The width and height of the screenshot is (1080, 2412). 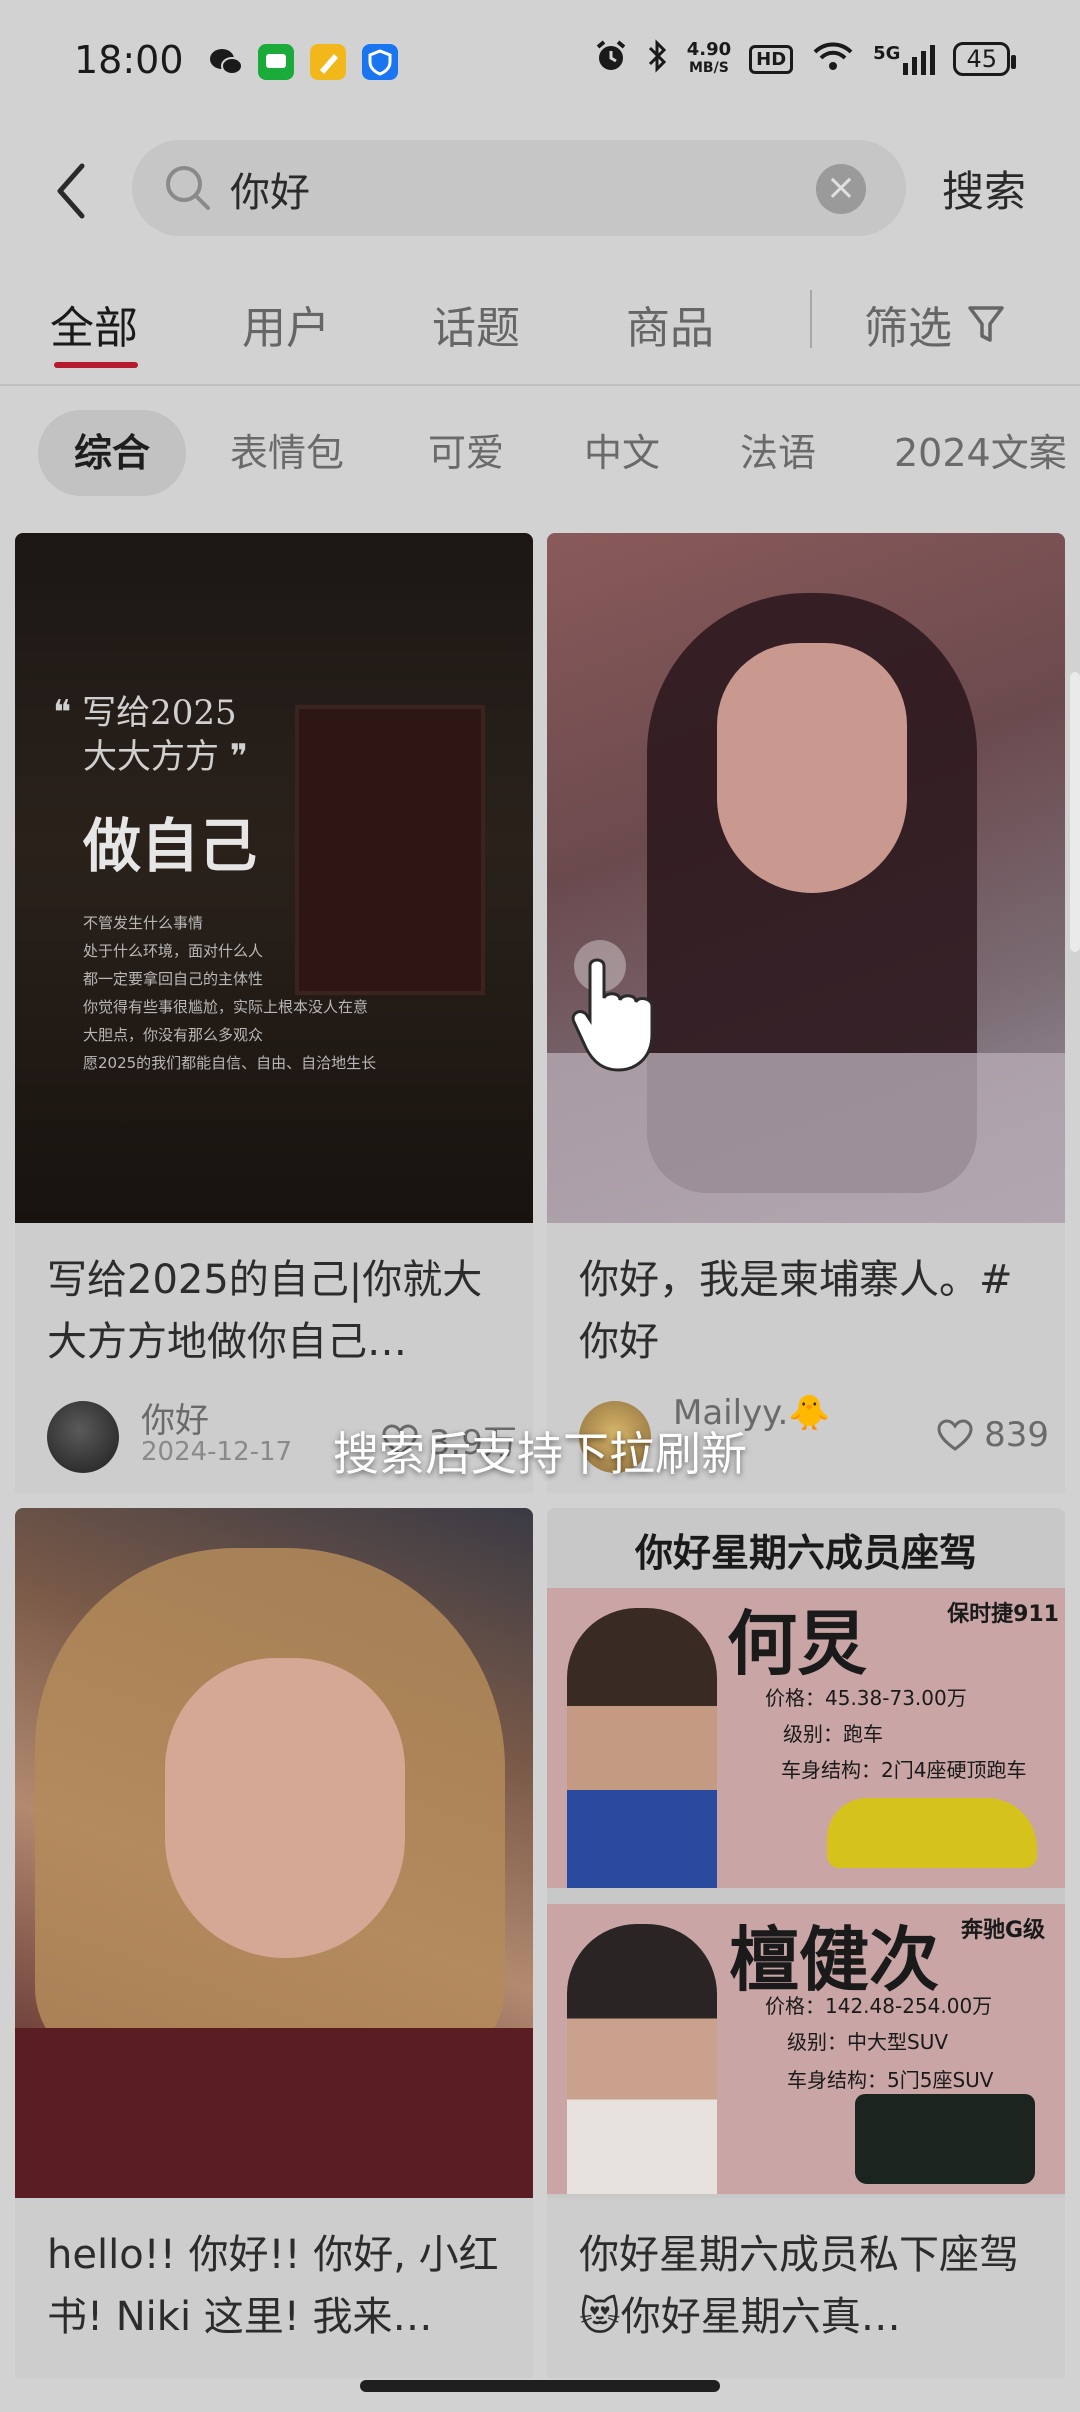 I want to click on cellular-signal-icon: 5G, so click(x=904, y=59).